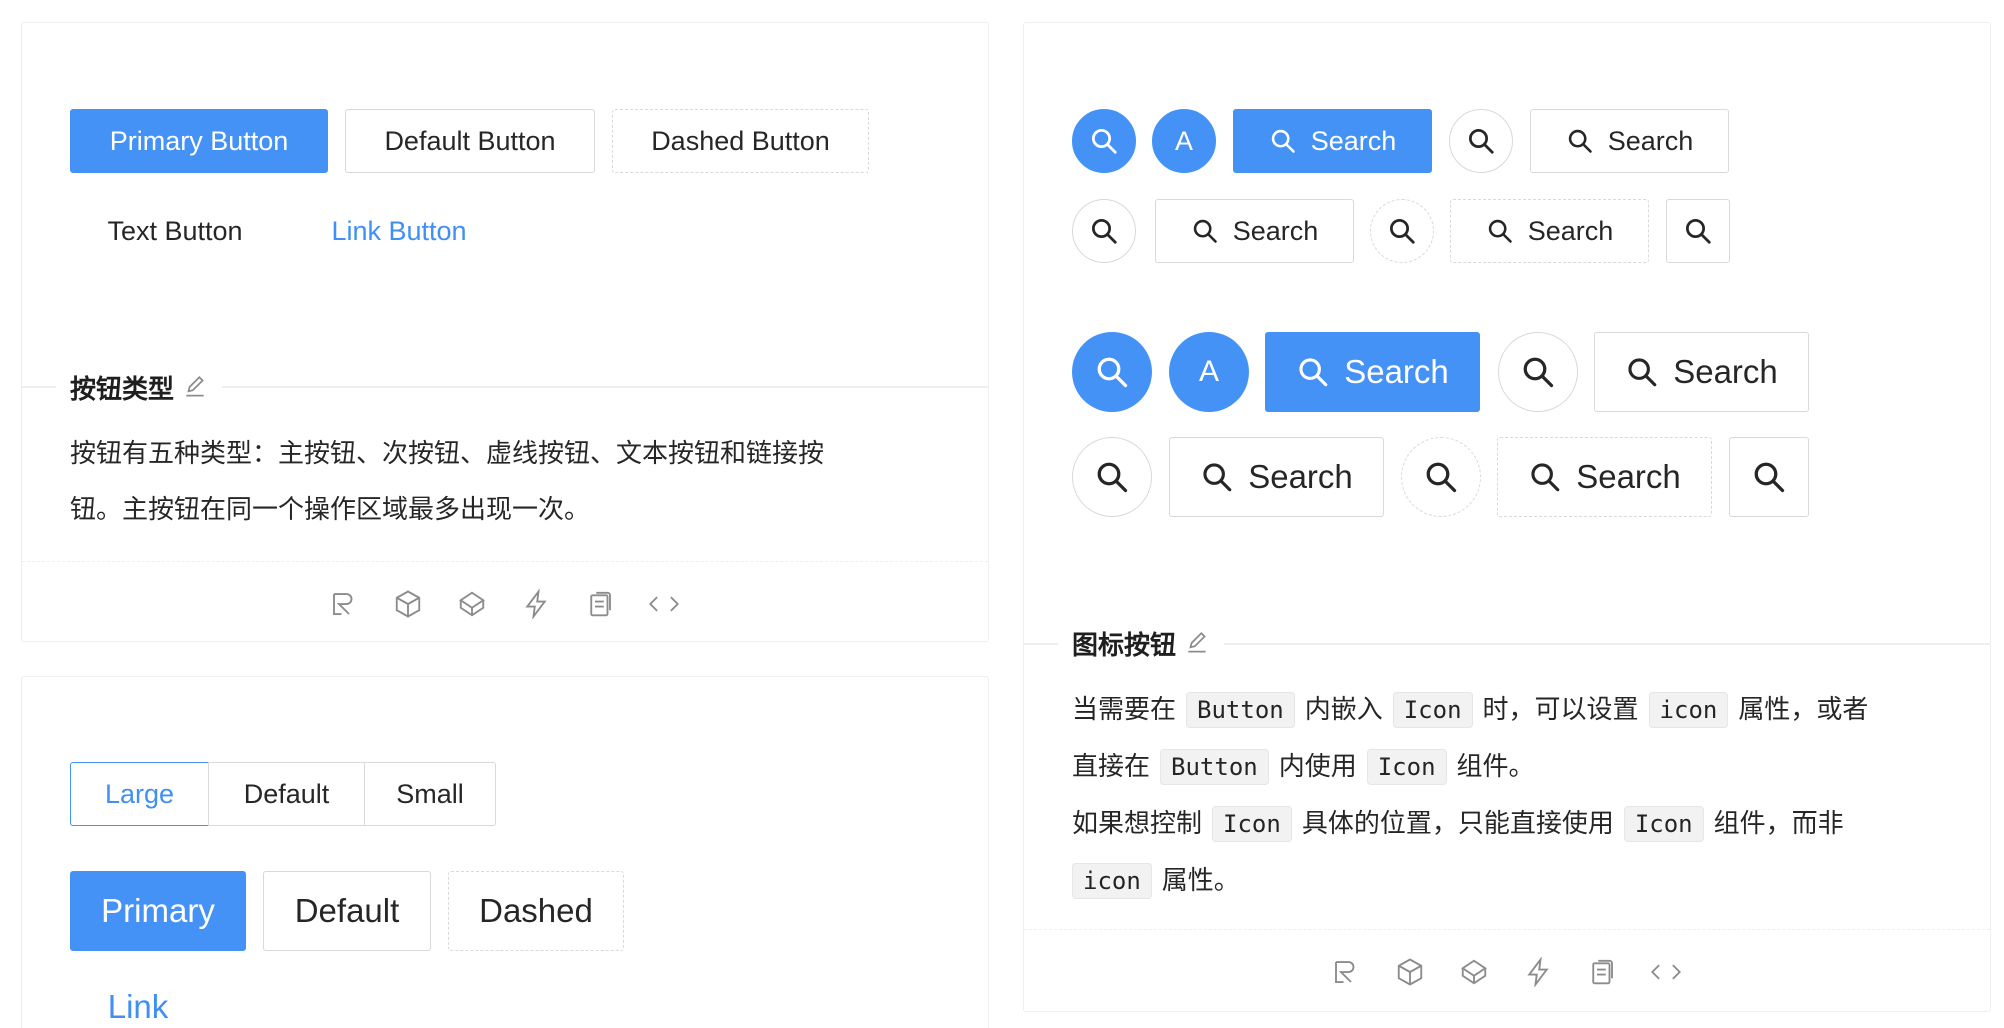  Describe the element at coordinates (330, 509) in the screenshot. I see `description-line: 钮。主按钮在同一个操作区域最多出现一次。` at that location.